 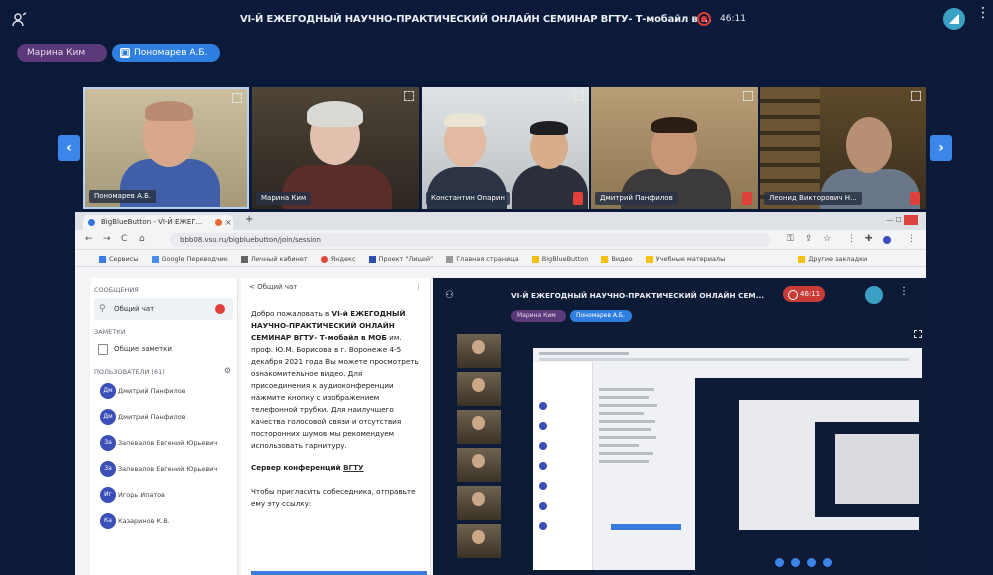 I want to click on video-tile: Марина Ким, so click(x=335, y=148).